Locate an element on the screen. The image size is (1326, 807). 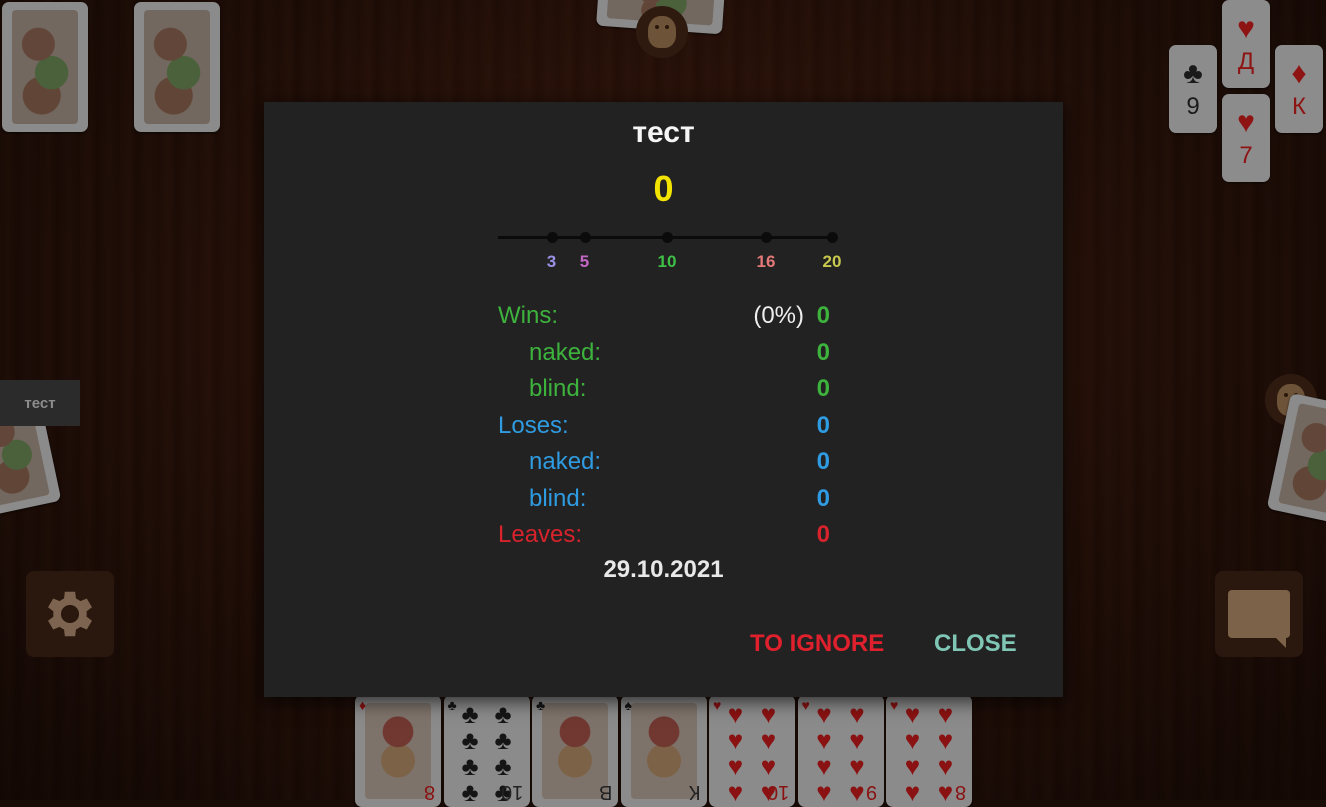
trump-card: ♥ Д is located at coordinates (1246, 44).